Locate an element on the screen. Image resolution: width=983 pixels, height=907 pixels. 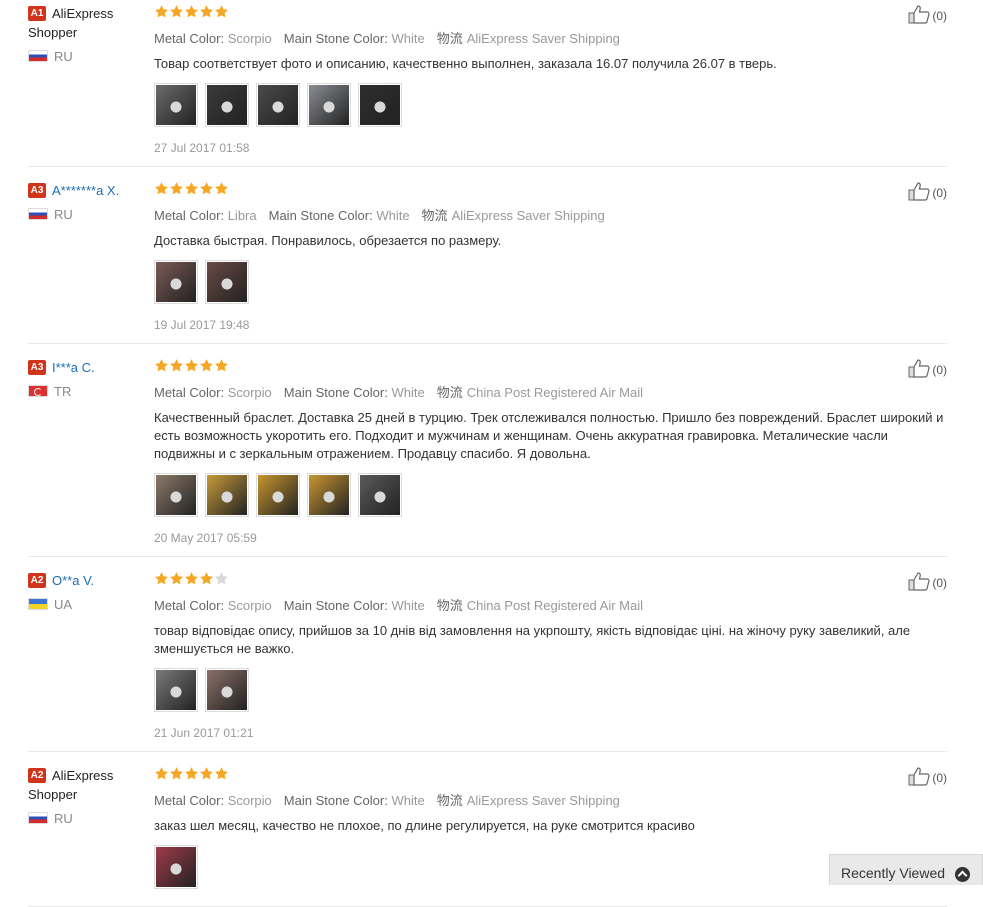
country-code: TR is located at coordinates (63, 391).